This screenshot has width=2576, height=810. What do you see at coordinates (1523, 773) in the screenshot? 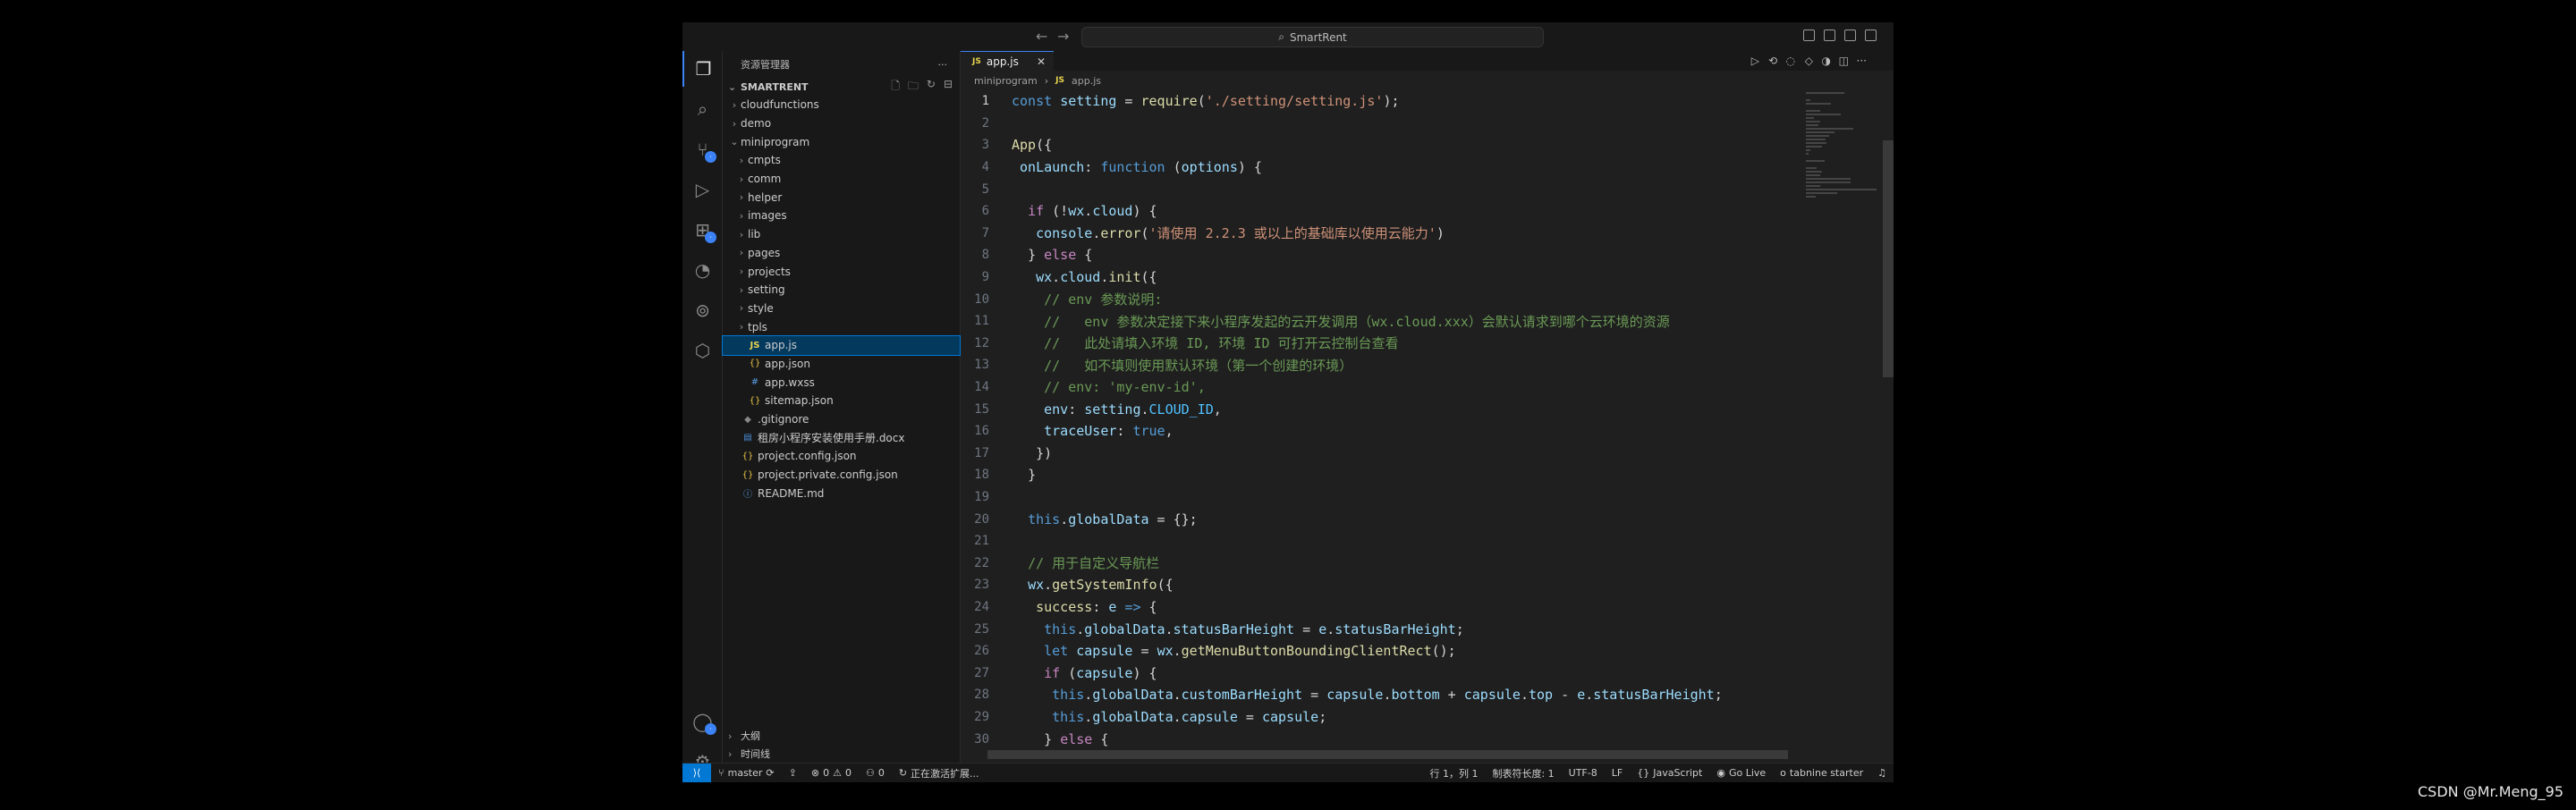
I see `tab-size: 制表符长度: 1` at bounding box center [1523, 773].